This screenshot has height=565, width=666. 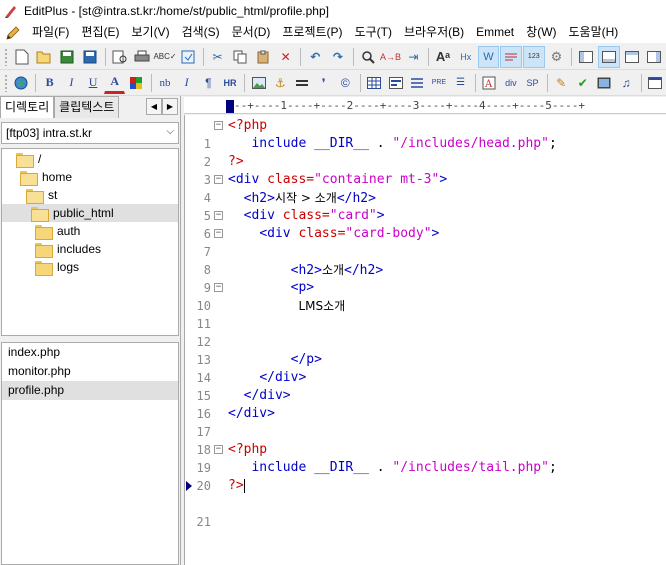 What do you see at coordinates (22, 57) in the screenshot?
I see `new-file-icon` at bounding box center [22, 57].